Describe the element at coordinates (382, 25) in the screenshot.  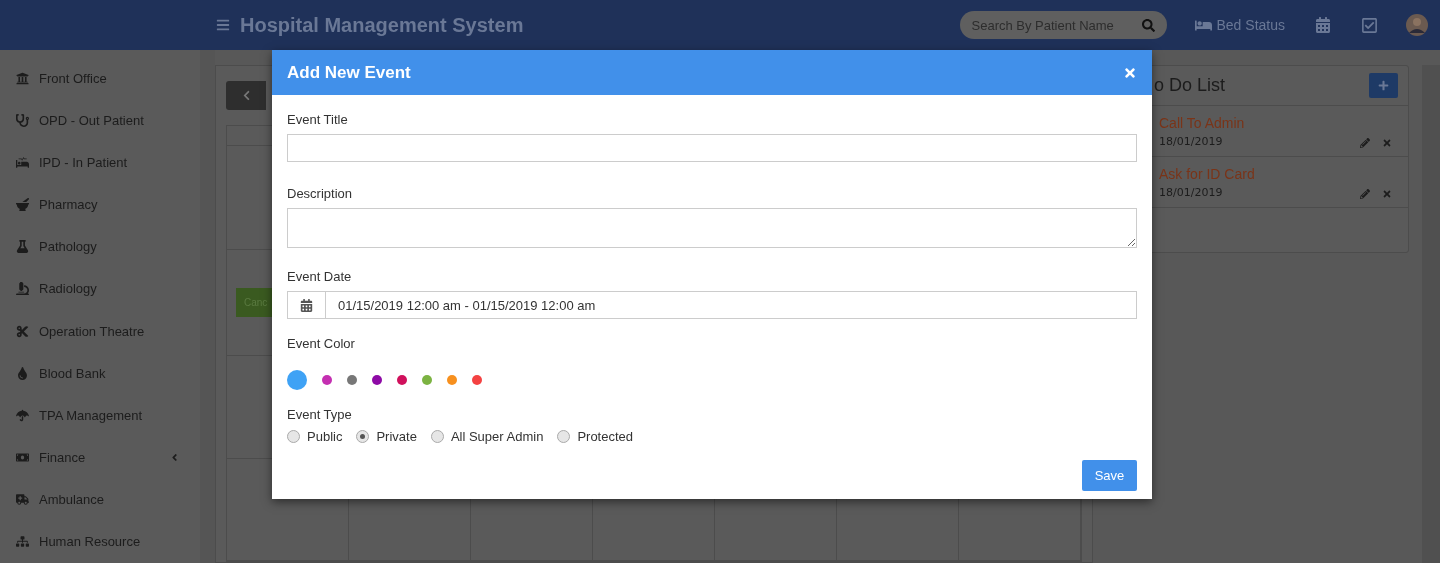
I see `app-title: Hospital Management System` at that location.